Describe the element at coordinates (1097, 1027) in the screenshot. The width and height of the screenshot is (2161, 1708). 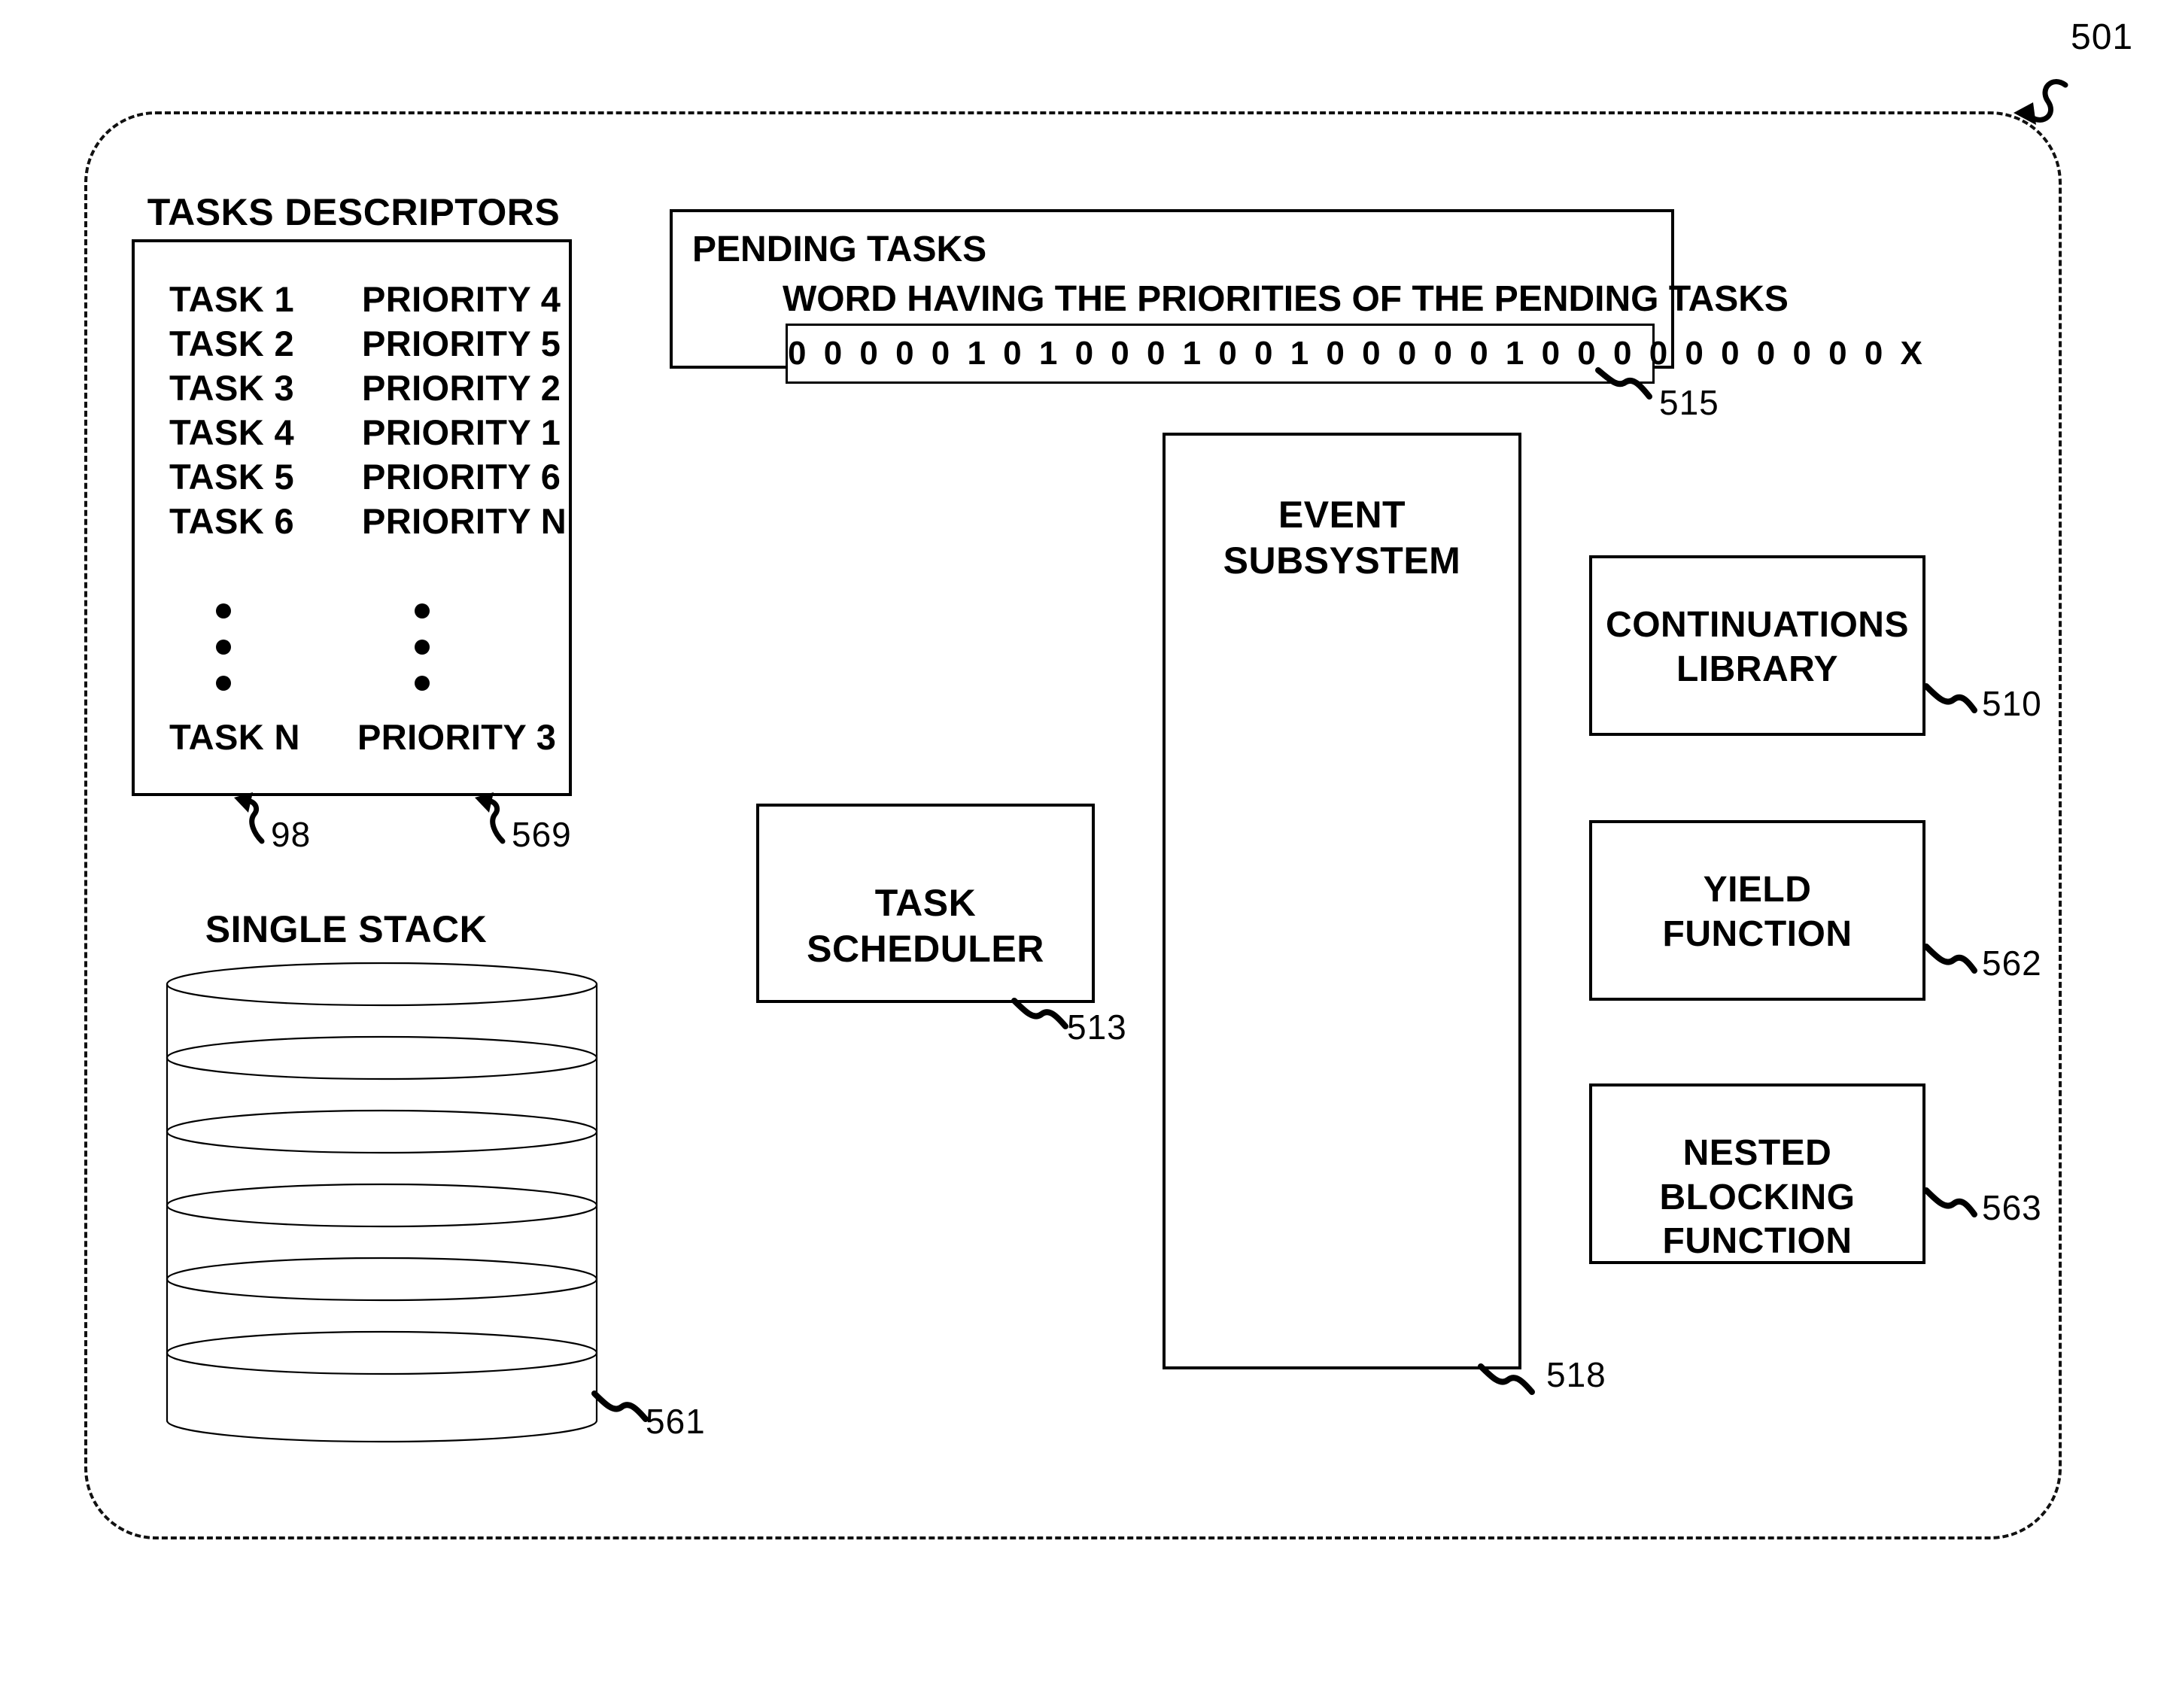
I see `task-scheduler-ref-number: 513` at that location.